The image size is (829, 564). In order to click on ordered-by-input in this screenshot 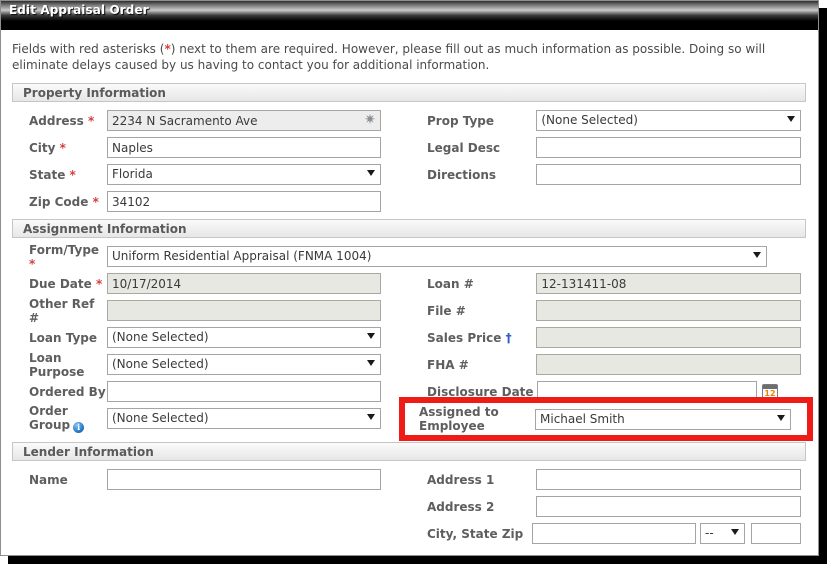, I will do `click(244, 391)`.